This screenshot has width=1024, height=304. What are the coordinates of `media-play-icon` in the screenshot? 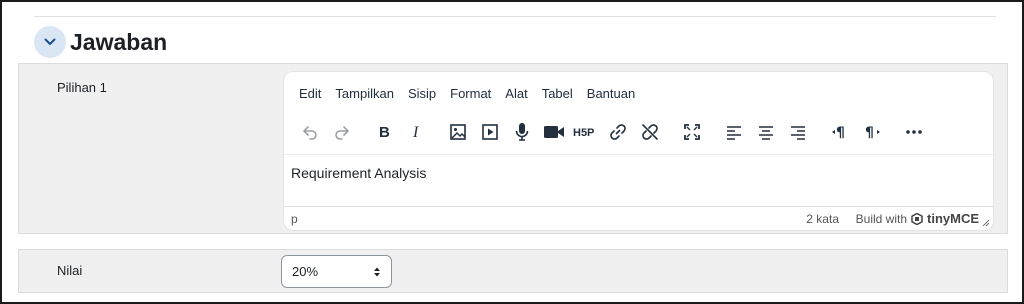 It's located at (490, 132).